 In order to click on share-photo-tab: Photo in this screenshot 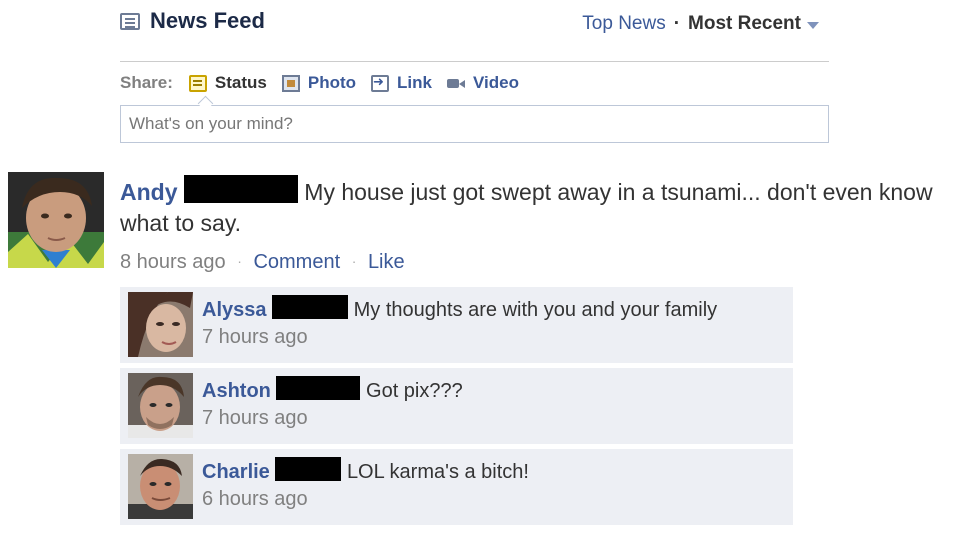, I will do `click(319, 83)`.